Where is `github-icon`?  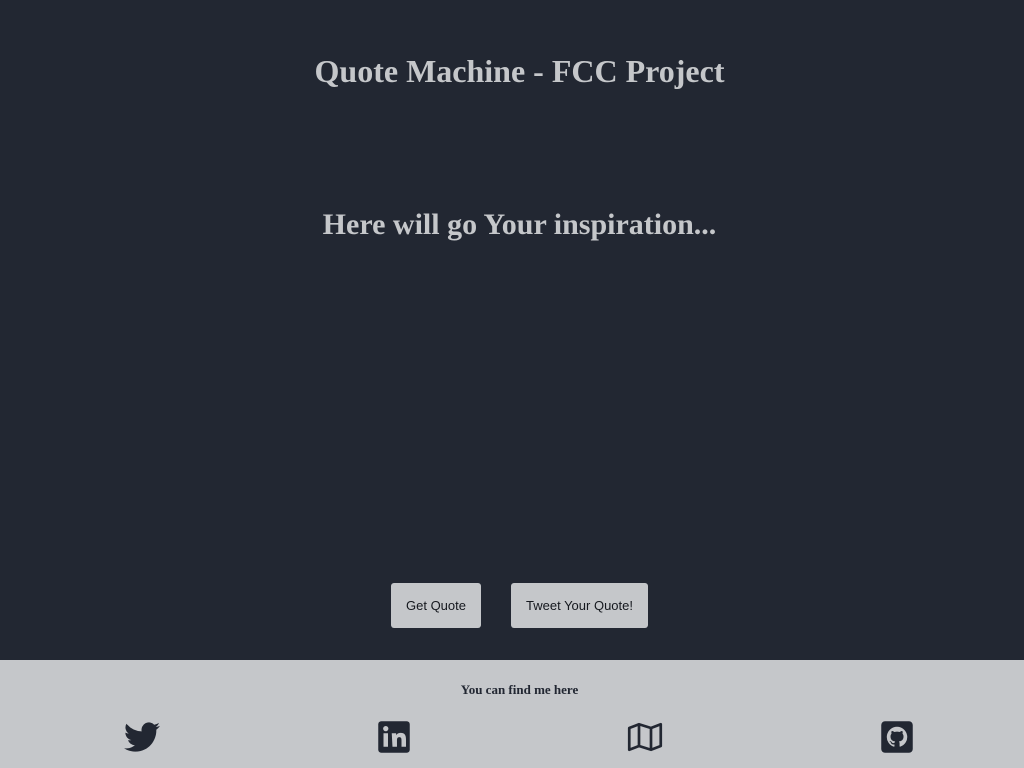 github-icon is located at coordinates (897, 737).